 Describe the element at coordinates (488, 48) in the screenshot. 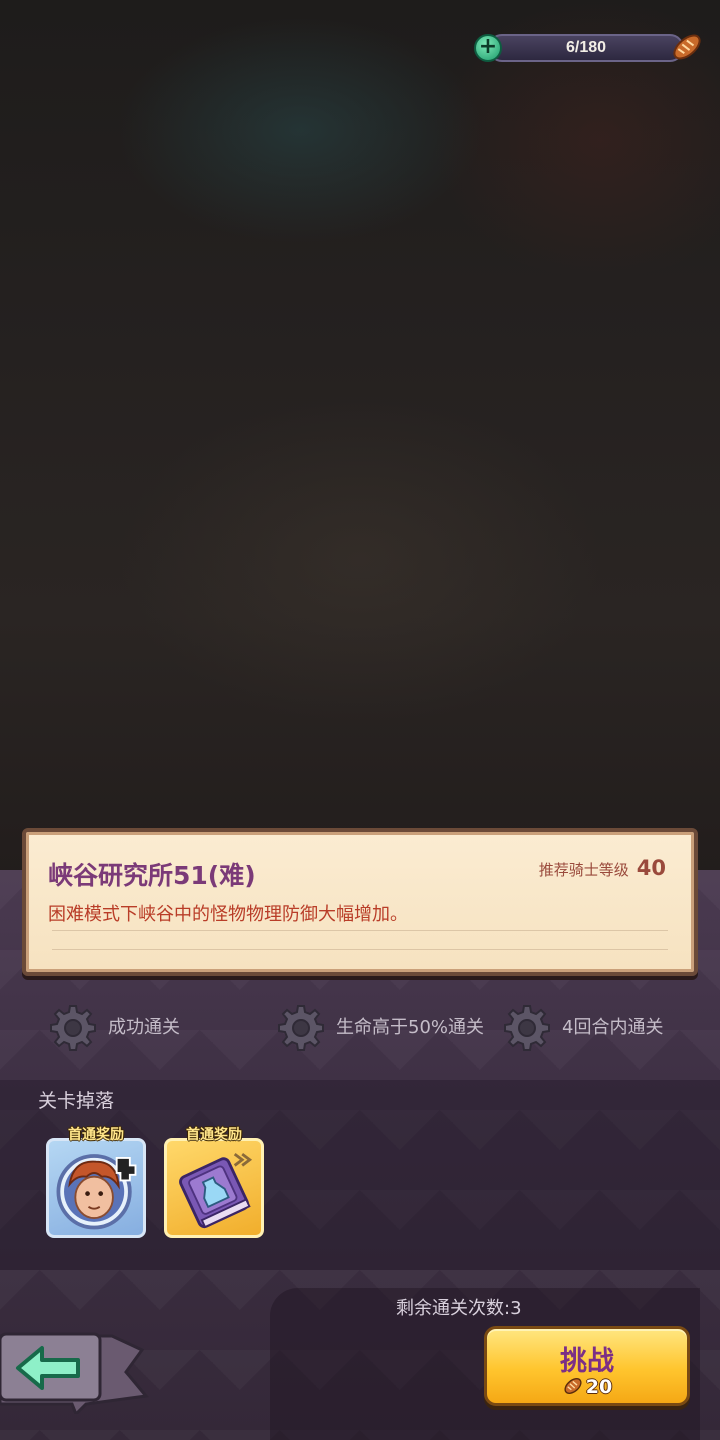

I see `add-energy-icon: +` at that location.